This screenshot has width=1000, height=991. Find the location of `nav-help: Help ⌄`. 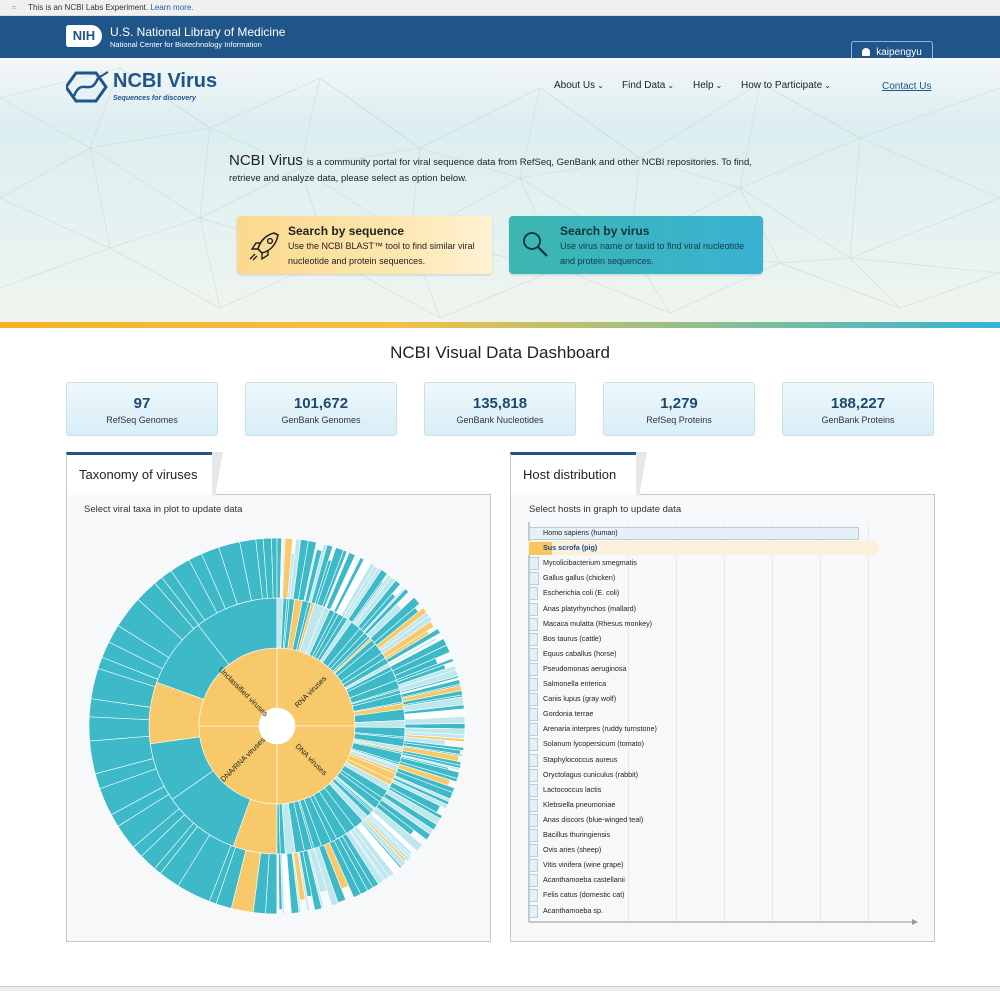

nav-help: Help ⌄ is located at coordinates (707, 85).